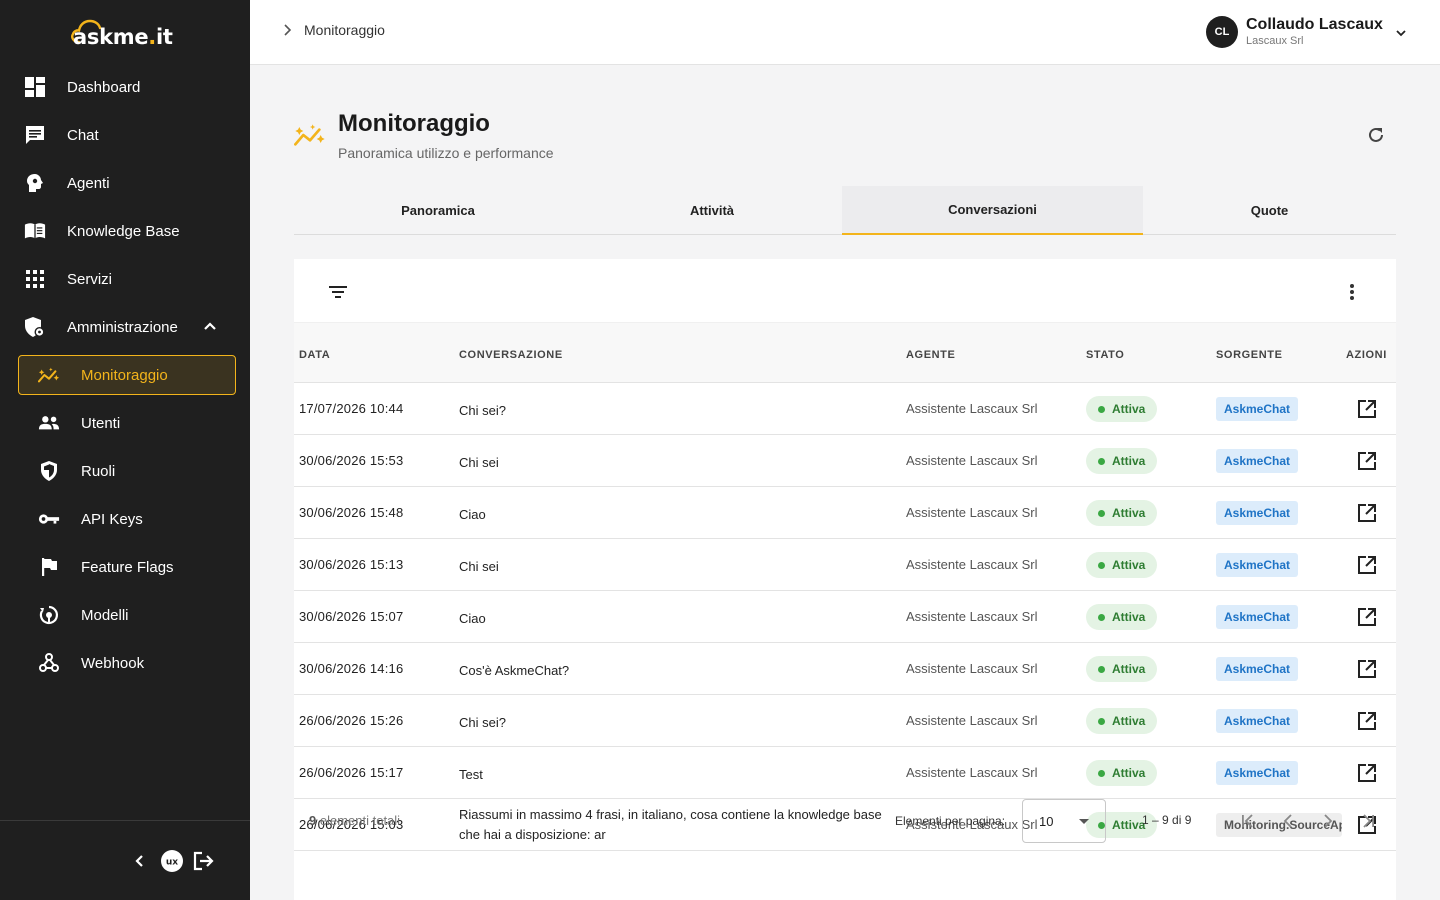 This screenshot has height=900, width=1440. What do you see at coordinates (1401, 32) in the screenshot?
I see `chevron-down-icon` at bounding box center [1401, 32].